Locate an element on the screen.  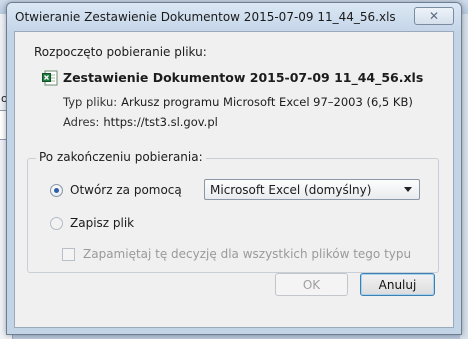
close-button: ✕ is located at coordinates (434, 16).